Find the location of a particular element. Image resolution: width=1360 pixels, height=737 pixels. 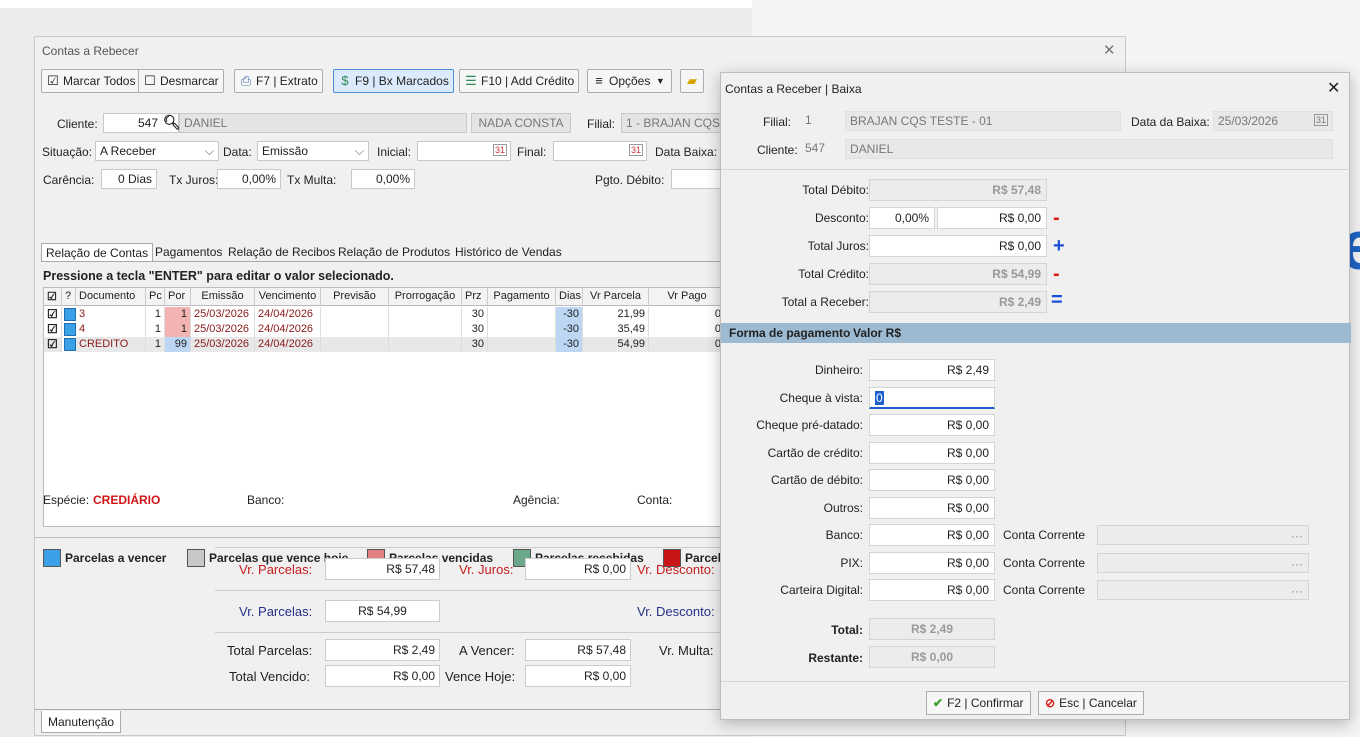

tab-relacao-contas: Relação de Contas is located at coordinates (97, 252).